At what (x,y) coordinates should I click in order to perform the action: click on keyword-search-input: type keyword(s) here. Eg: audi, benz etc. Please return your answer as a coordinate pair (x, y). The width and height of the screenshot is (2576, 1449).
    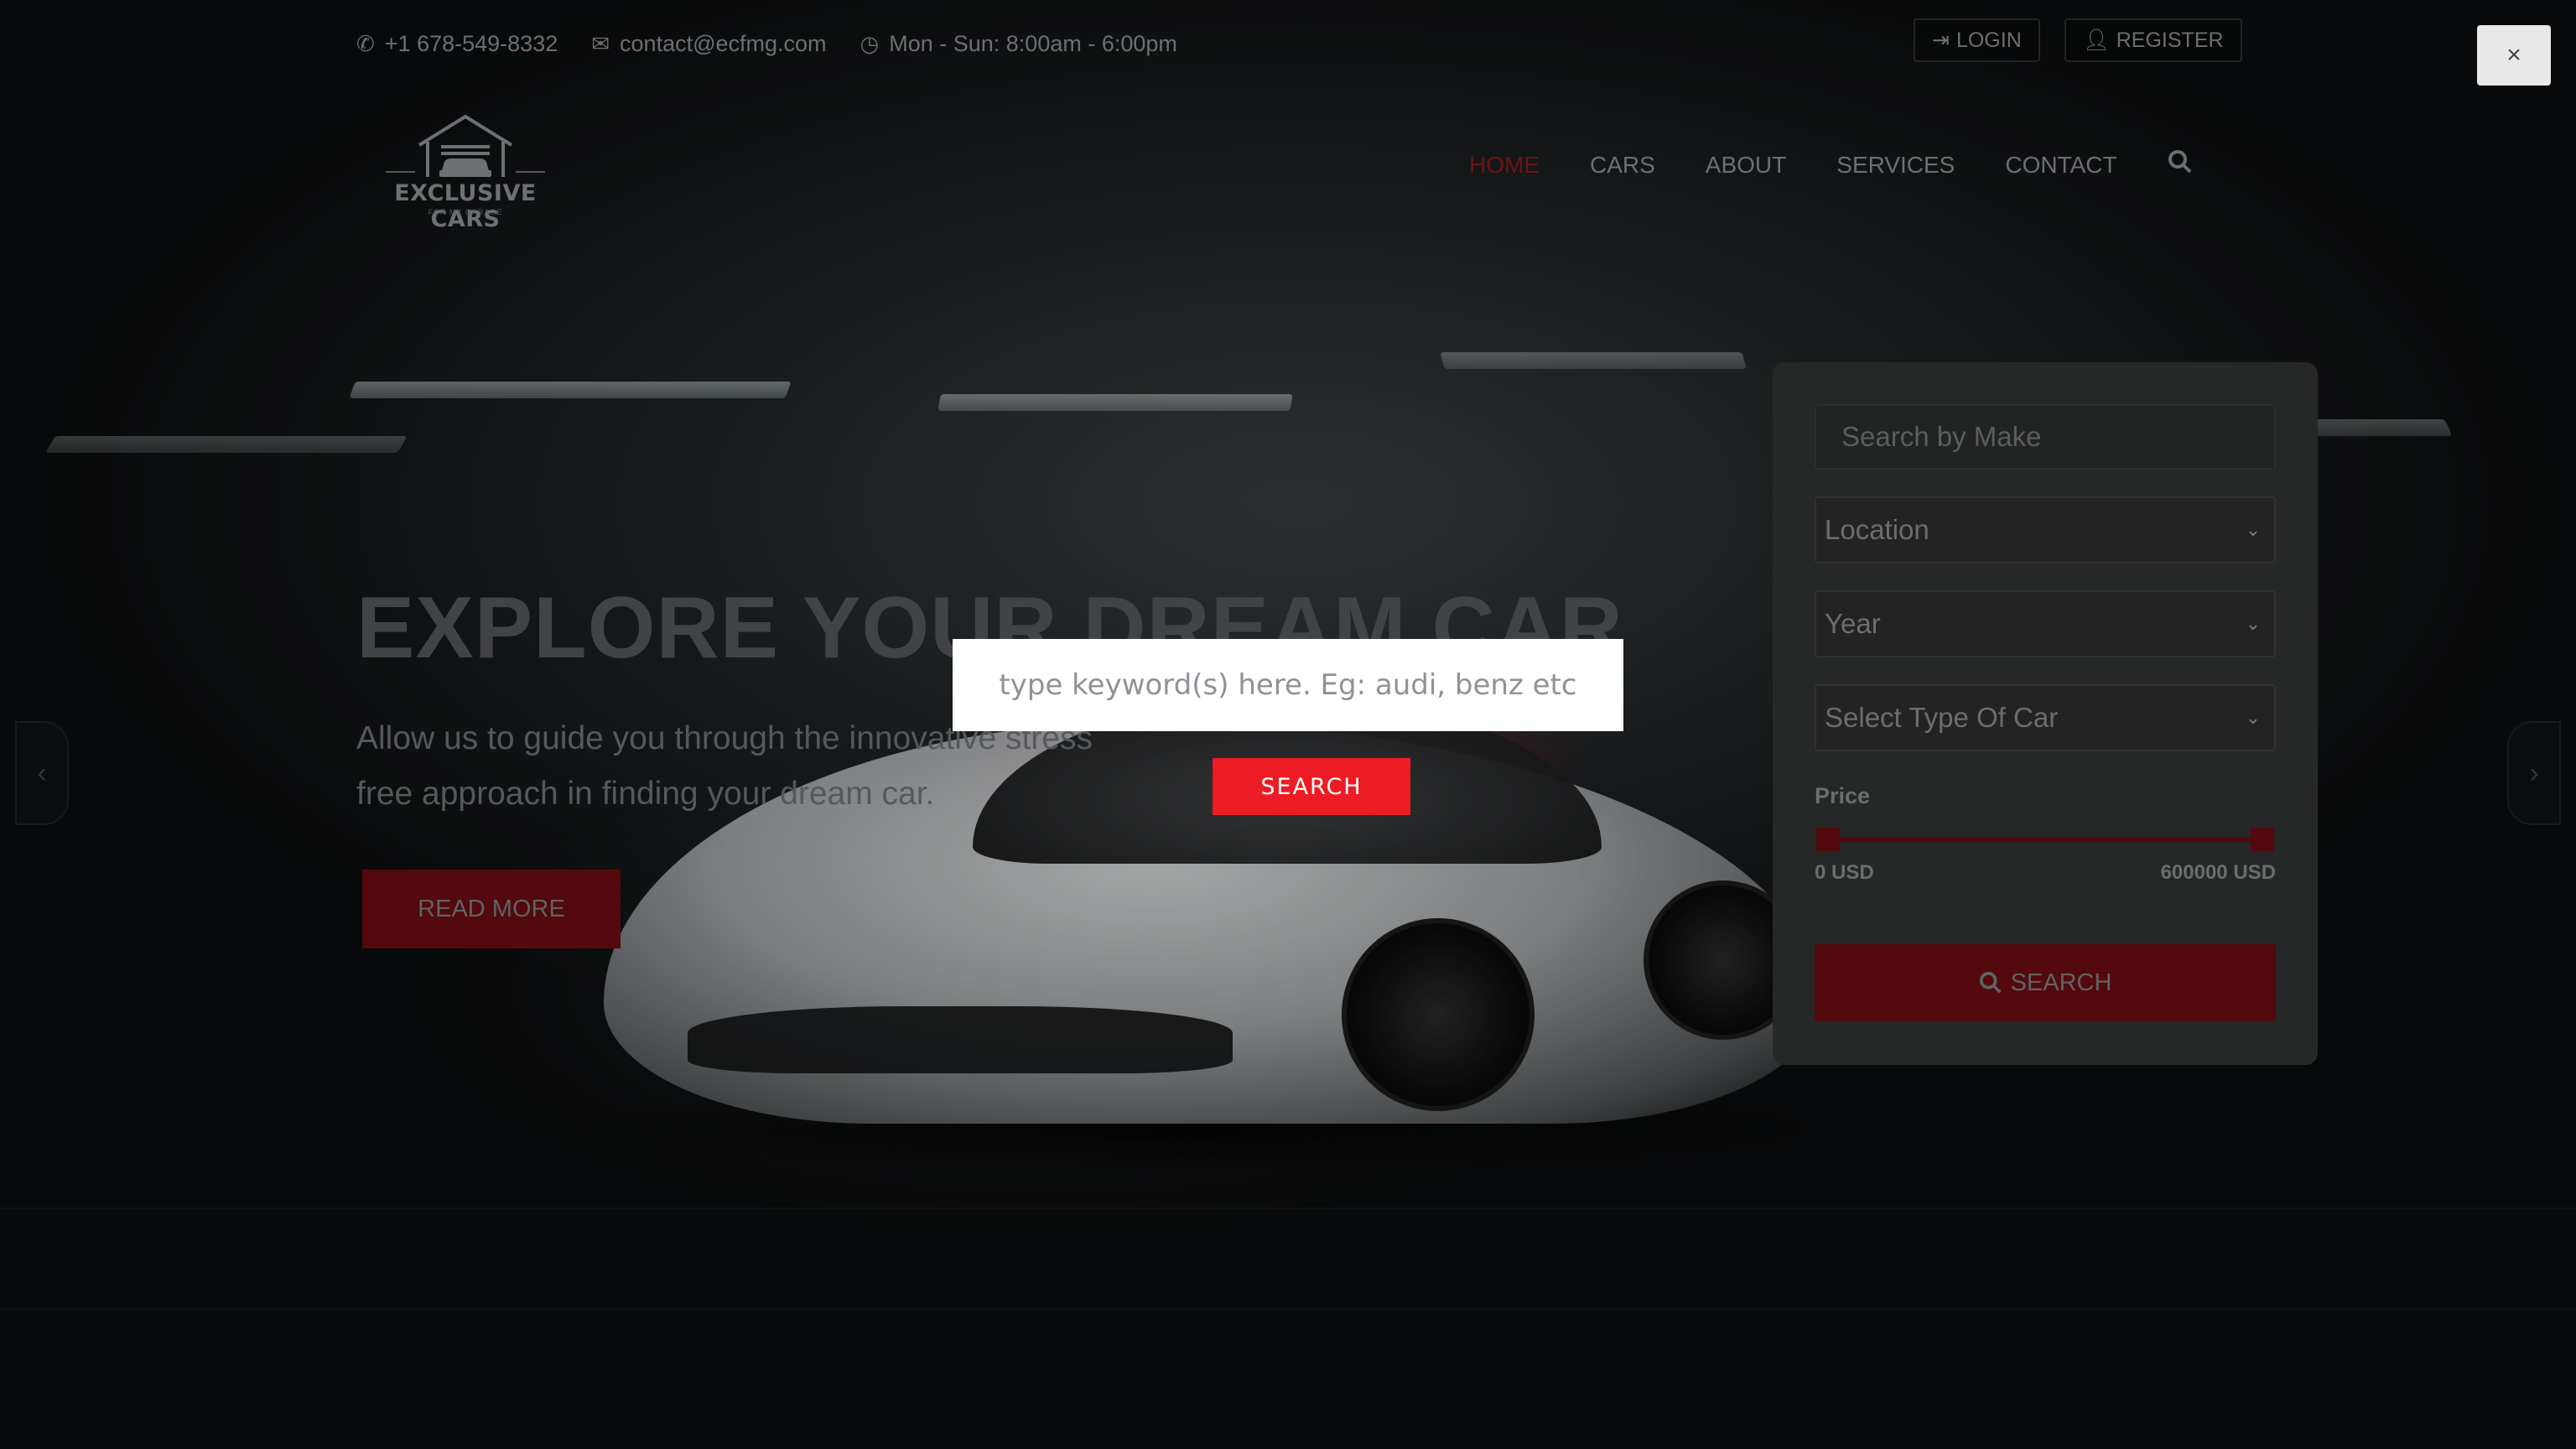
    Looking at the image, I should click on (1288, 685).